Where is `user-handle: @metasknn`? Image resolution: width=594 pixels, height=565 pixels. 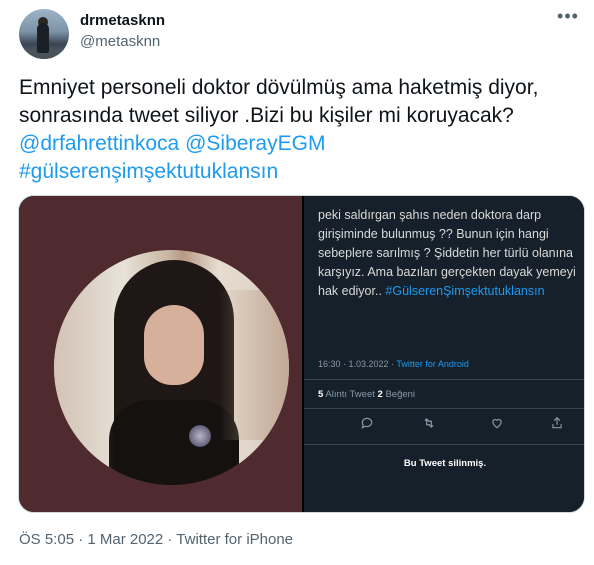 user-handle: @metasknn is located at coordinates (120, 41).